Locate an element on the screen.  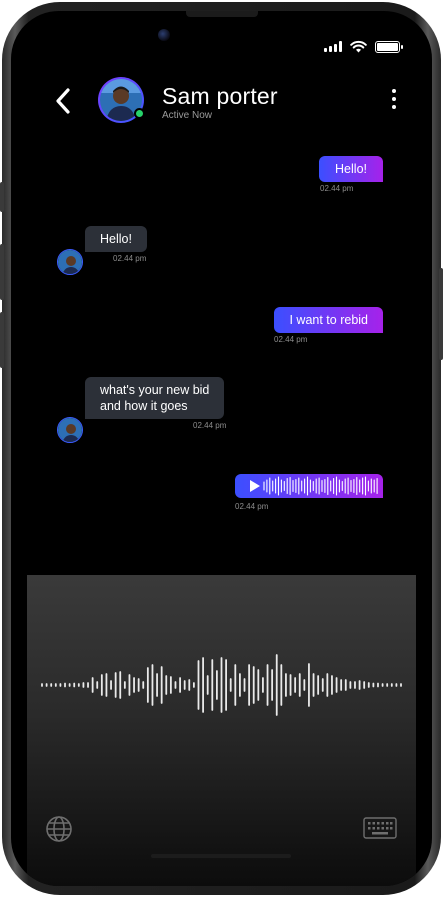
message-bubble: what's your new bid and how it goes is located at coordinates (155, 398).